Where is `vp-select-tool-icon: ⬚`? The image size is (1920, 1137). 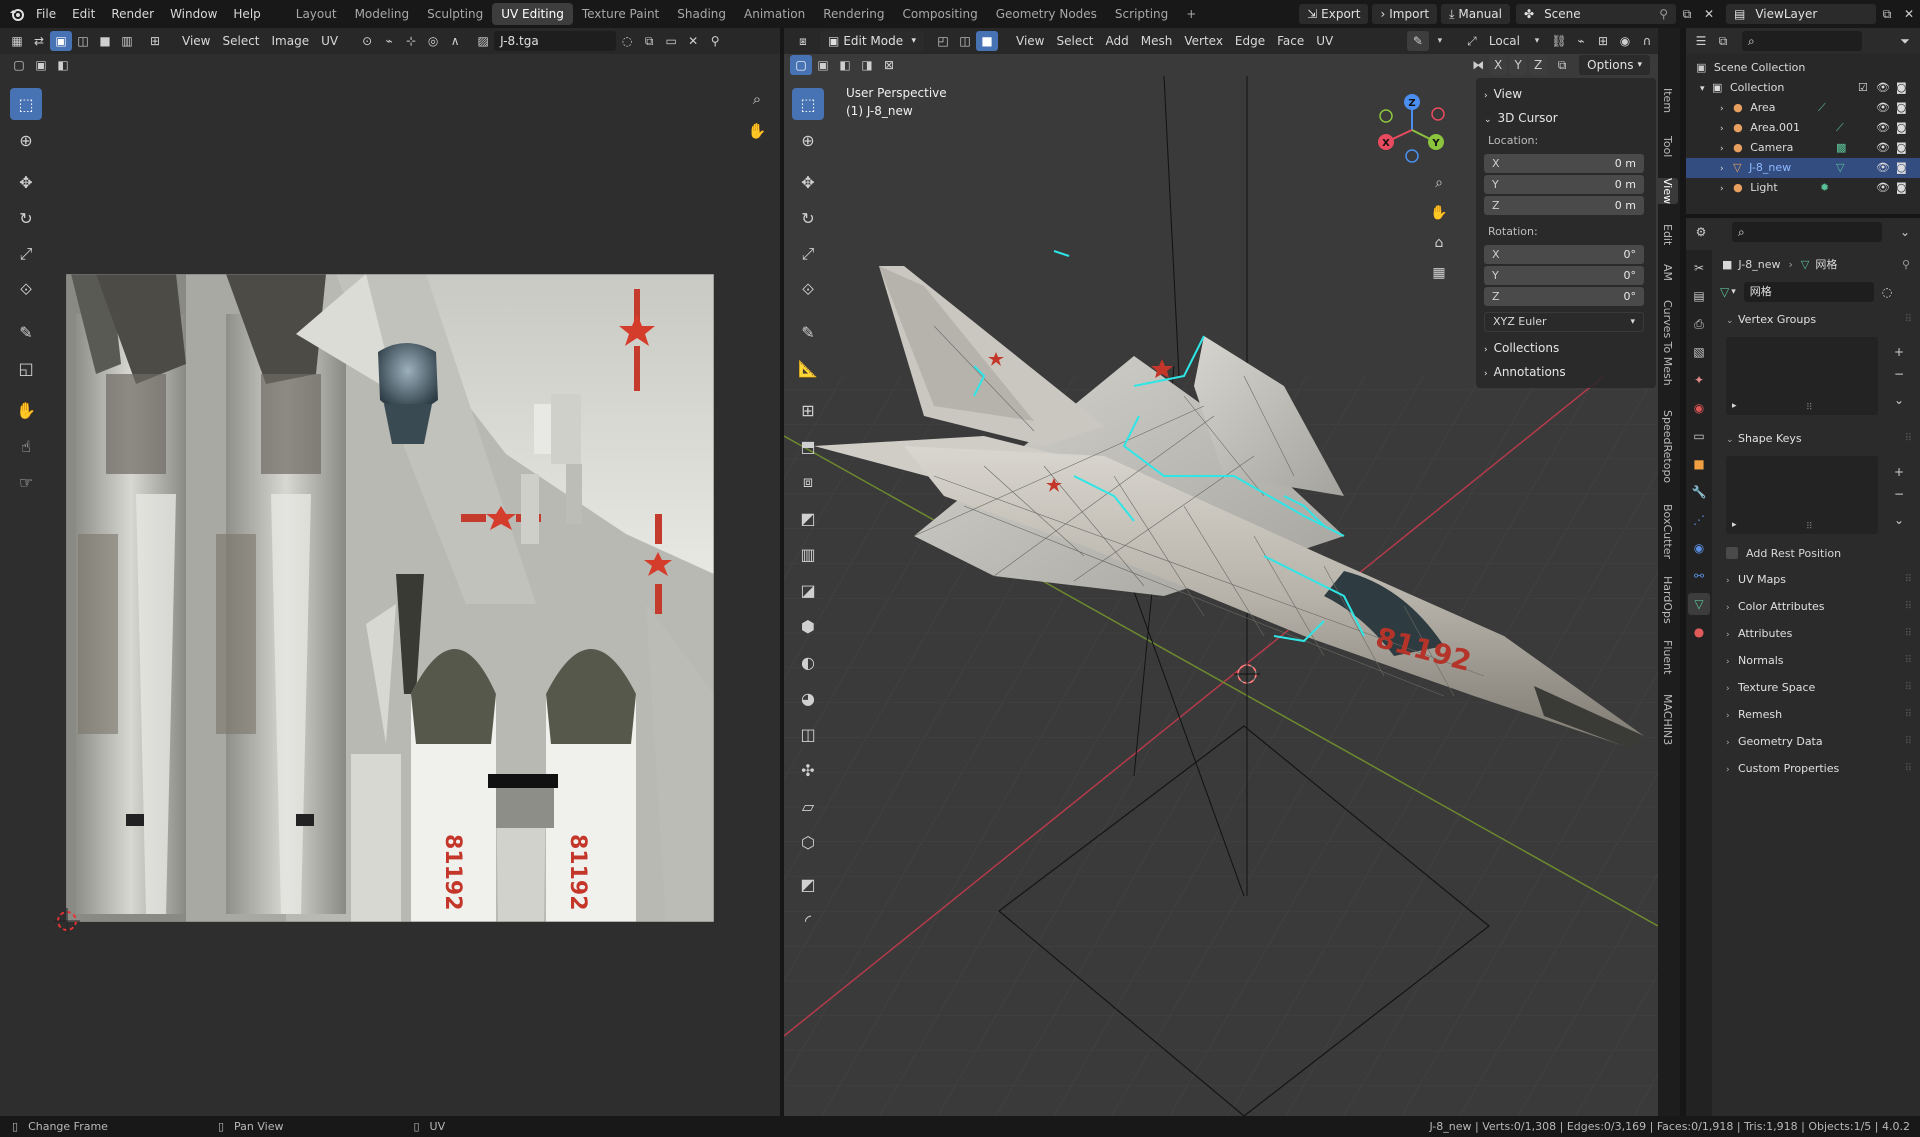 vp-select-tool-icon: ⬚ is located at coordinates (808, 104).